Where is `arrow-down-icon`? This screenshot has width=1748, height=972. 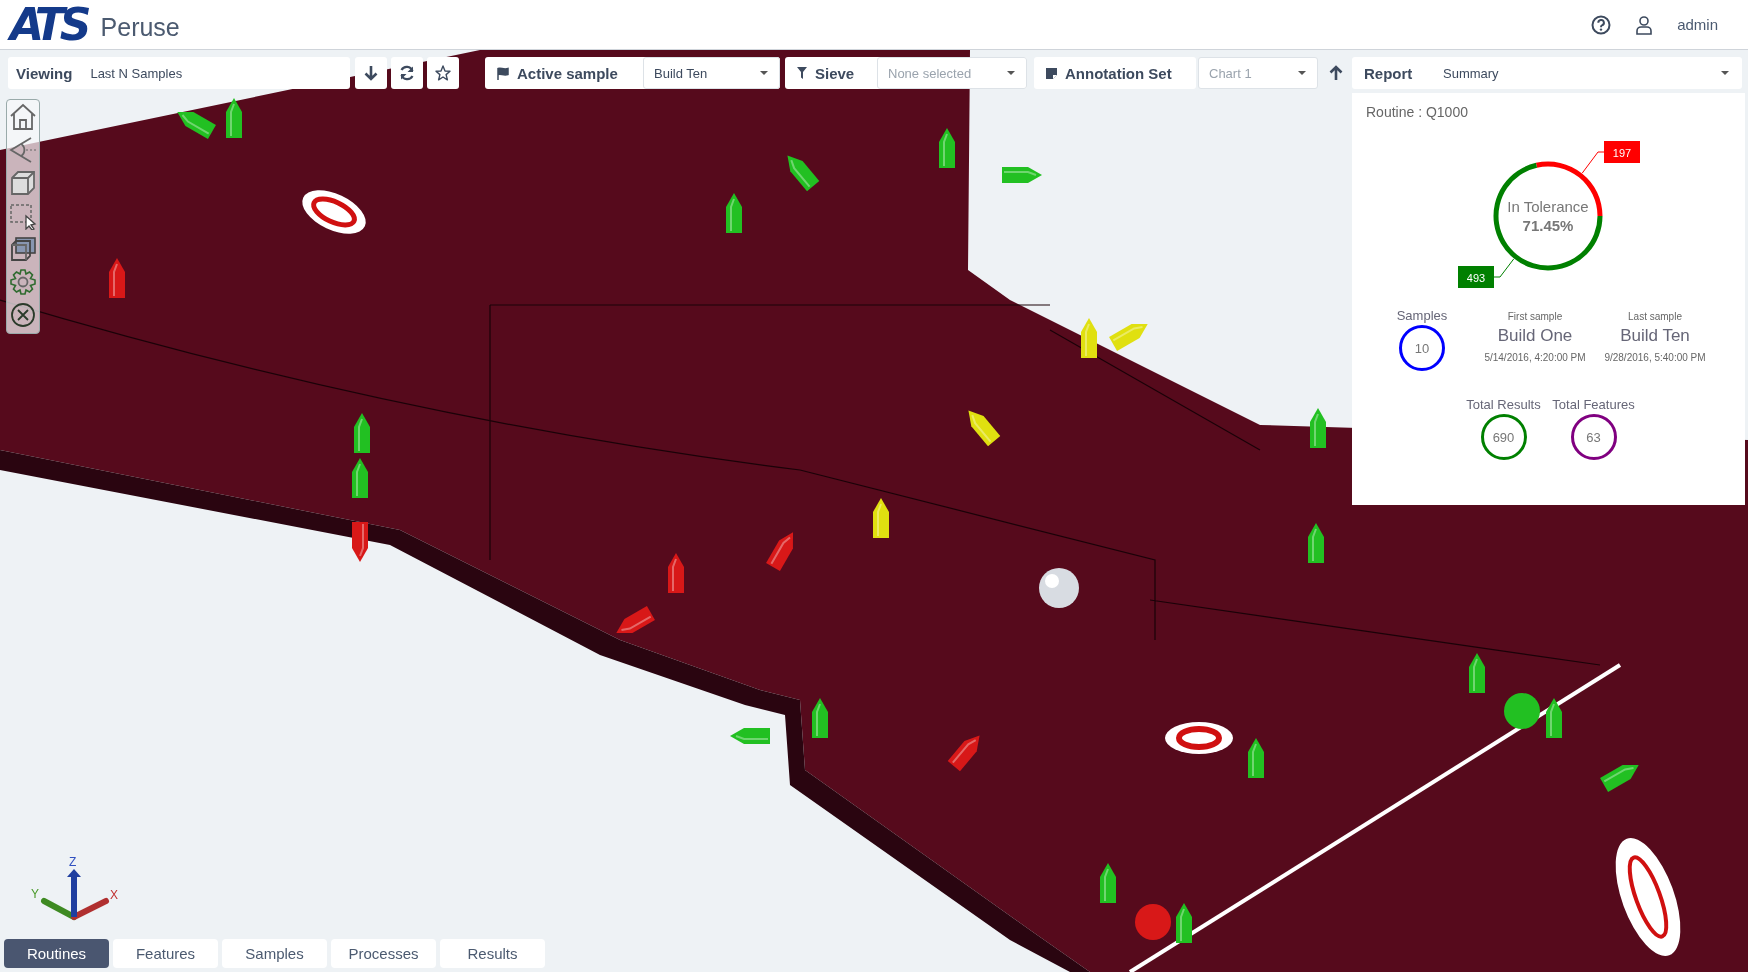
arrow-down-icon is located at coordinates (371, 73).